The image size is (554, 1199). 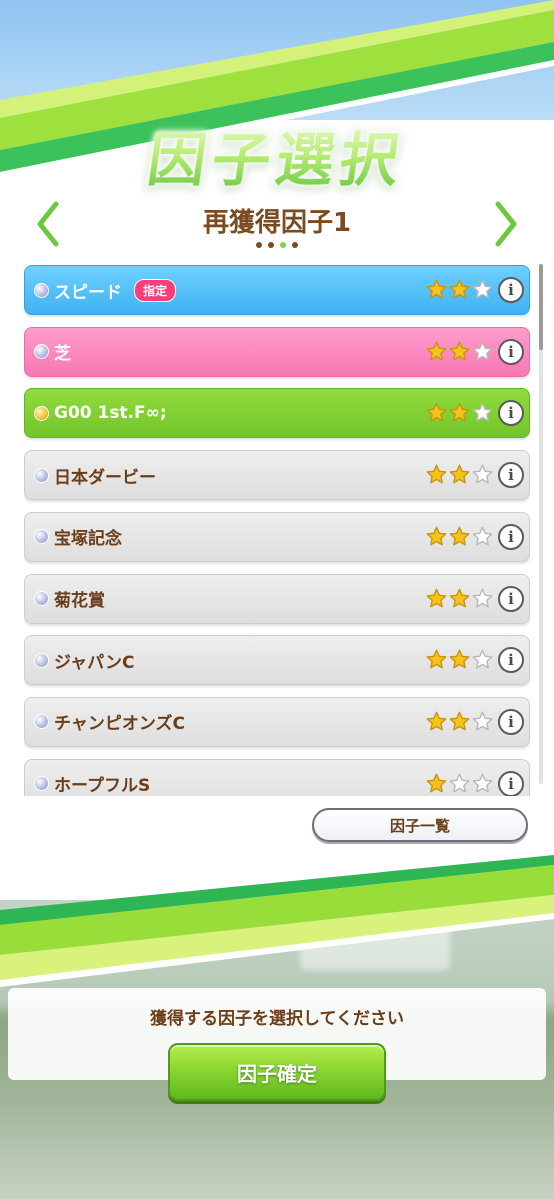 I want to click on factor-label: 芝, so click(x=62, y=354).